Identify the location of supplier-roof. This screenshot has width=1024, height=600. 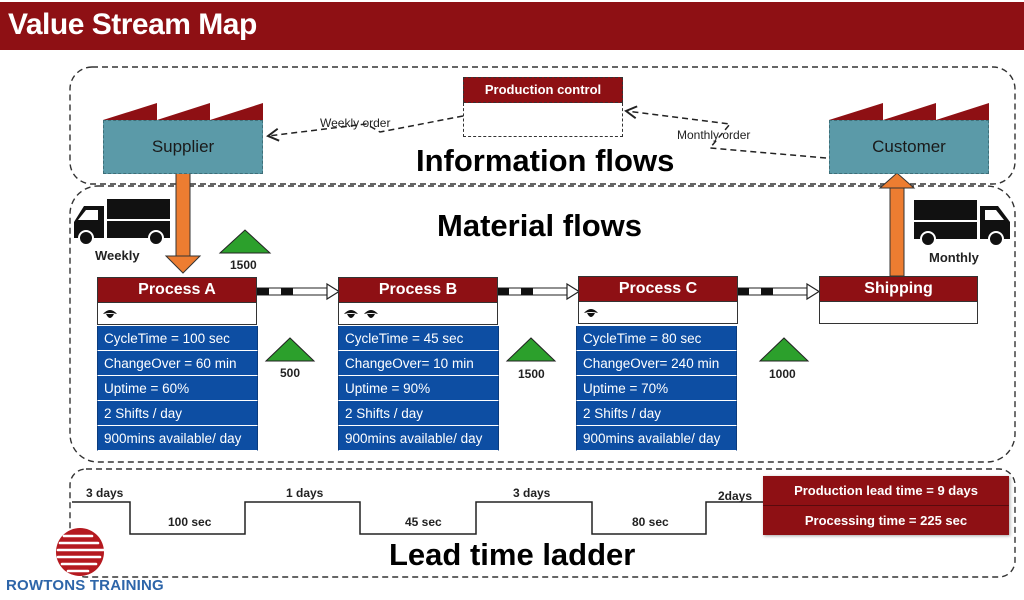
(183, 111).